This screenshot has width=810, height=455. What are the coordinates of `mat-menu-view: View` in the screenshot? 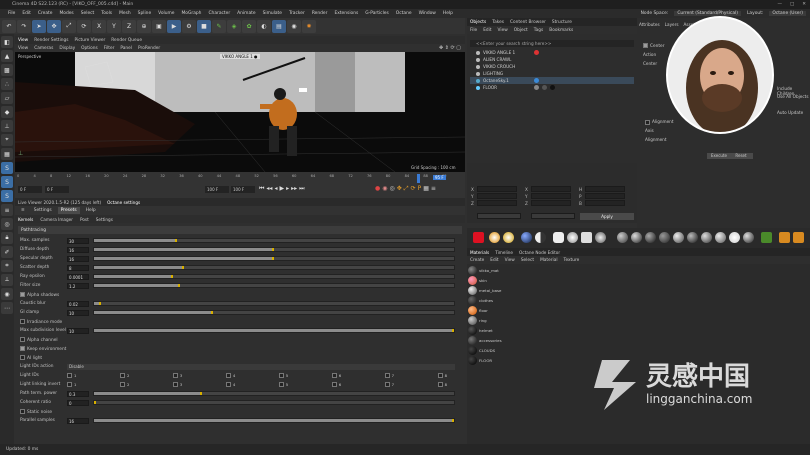 It's located at (510, 260).